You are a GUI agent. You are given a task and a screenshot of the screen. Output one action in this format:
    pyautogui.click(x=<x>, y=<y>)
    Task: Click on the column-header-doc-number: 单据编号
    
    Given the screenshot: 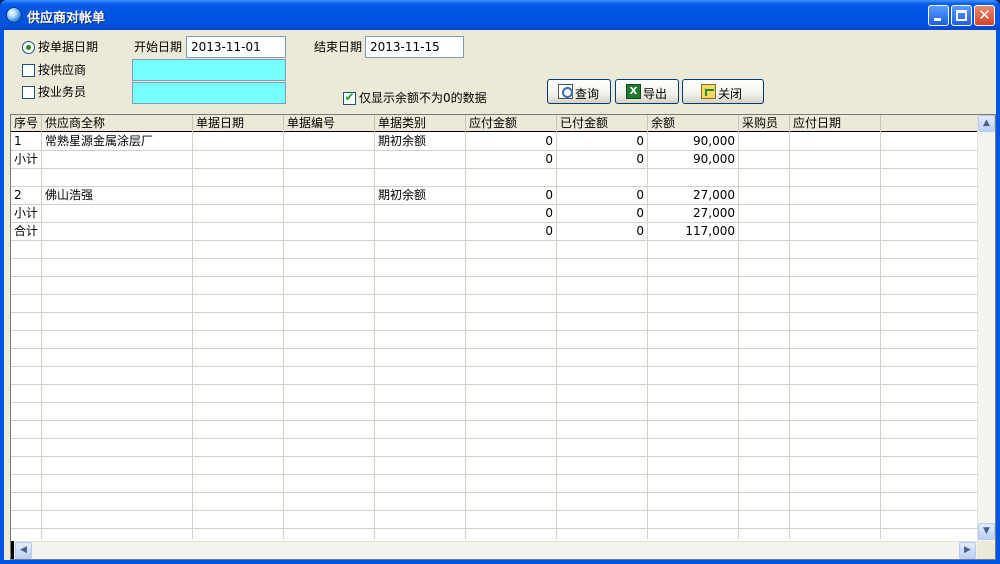 What is the action you would take?
    pyautogui.click(x=329, y=123)
    